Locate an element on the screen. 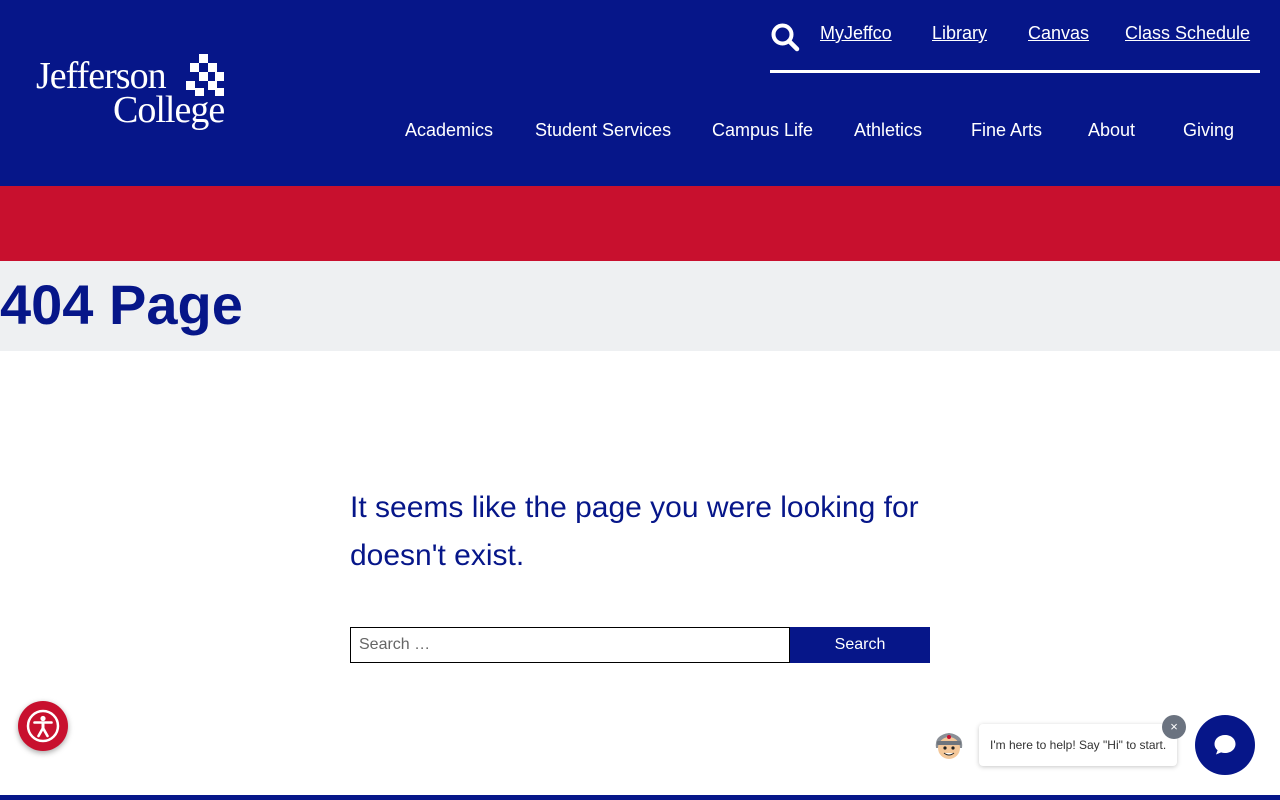  search-icon is located at coordinates (785, 37).